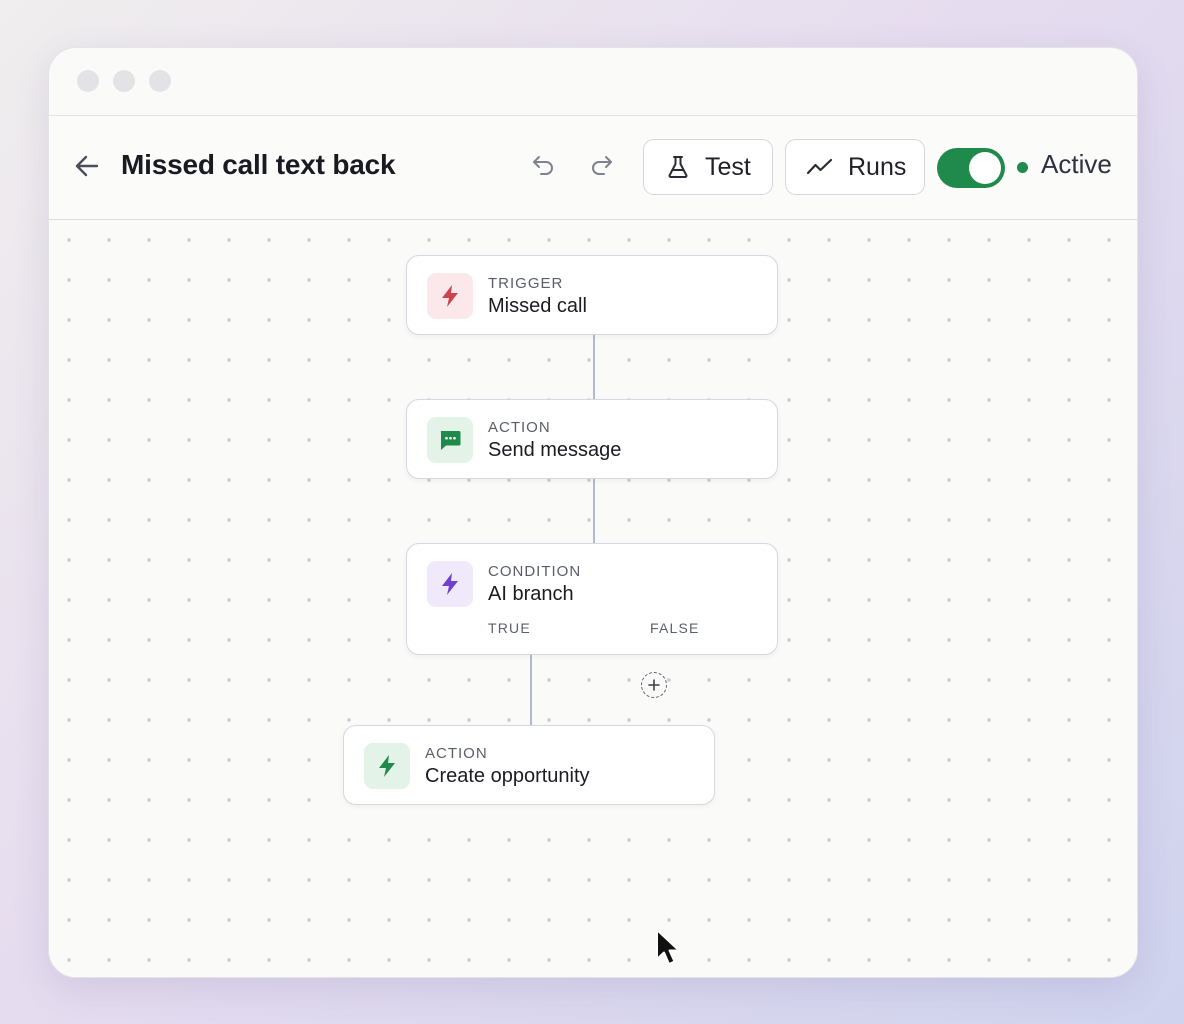 This screenshot has width=1184, height=1024. What do you see at coordinates (592, 295) in the screenshot?
I see `trigger-node: TRIGGER Missed call` at bounding box center [592, 295].